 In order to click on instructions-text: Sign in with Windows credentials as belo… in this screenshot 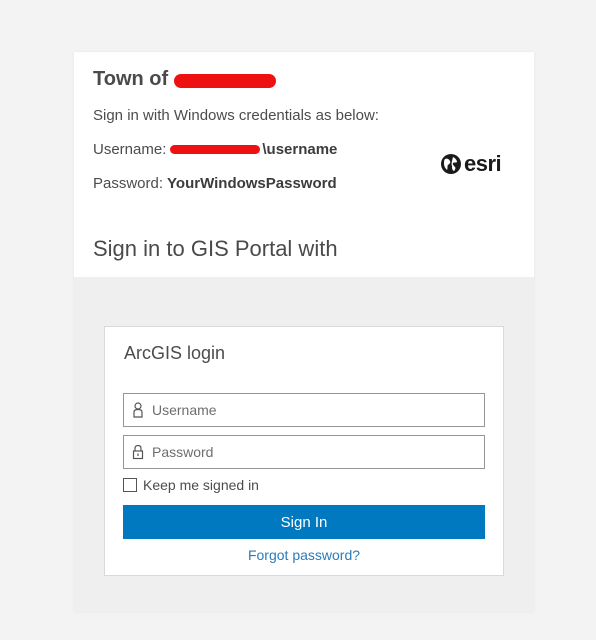, I will do `click(236, 115)`.